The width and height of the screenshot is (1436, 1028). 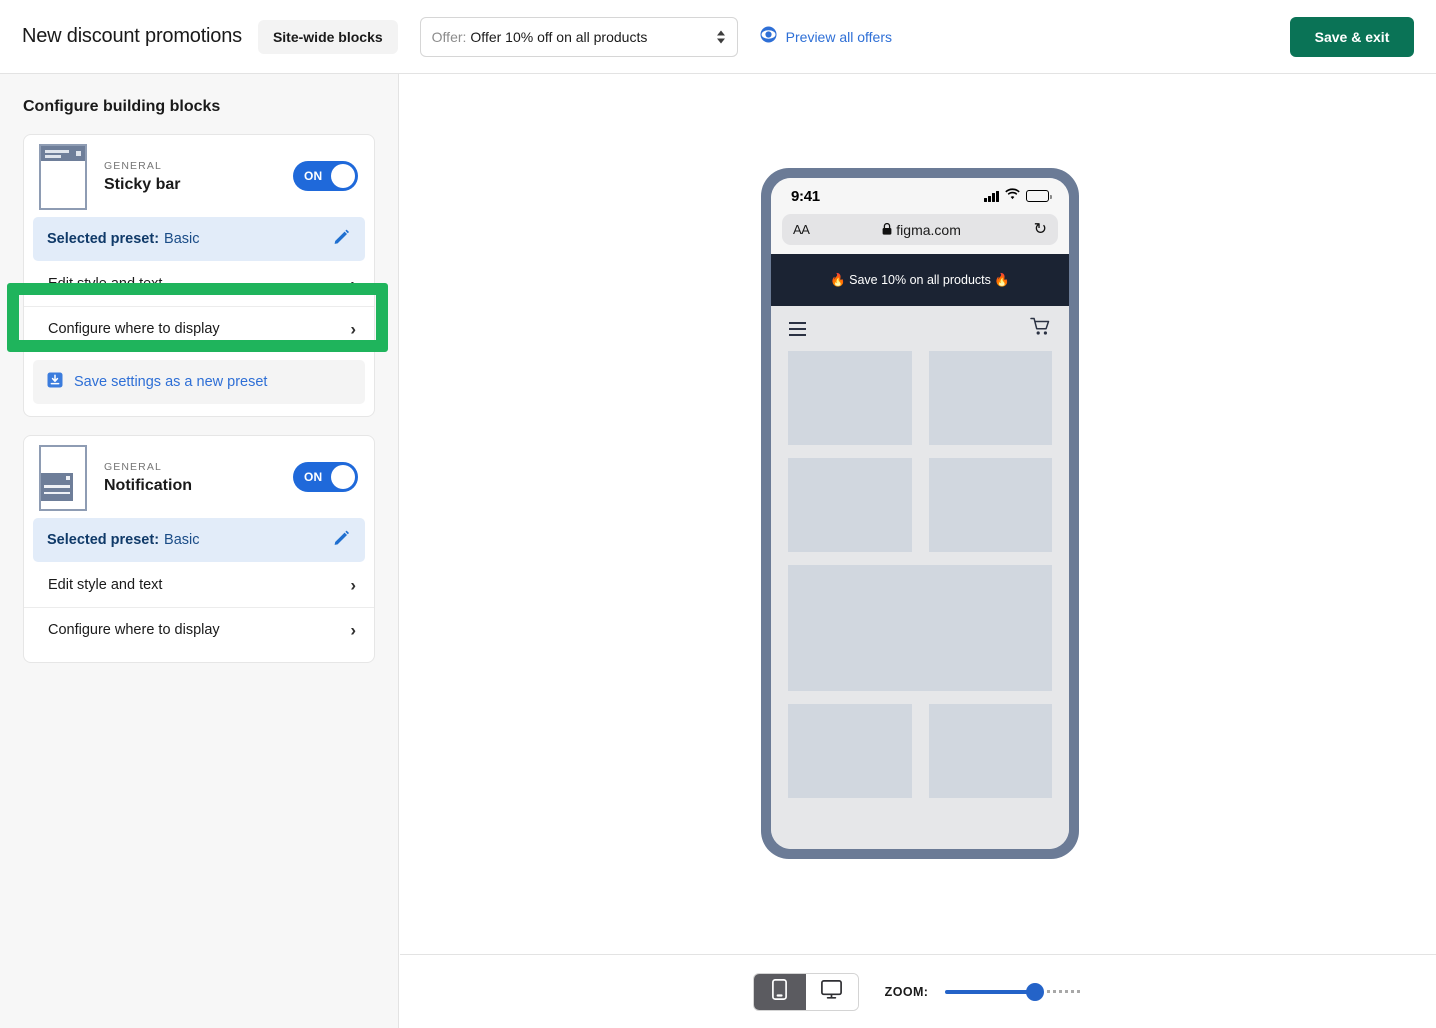 What do you see at coordinates (1035, 991) in the screenshot?
I see `zoom-slider-handle` at bounding box center [1035, 991].